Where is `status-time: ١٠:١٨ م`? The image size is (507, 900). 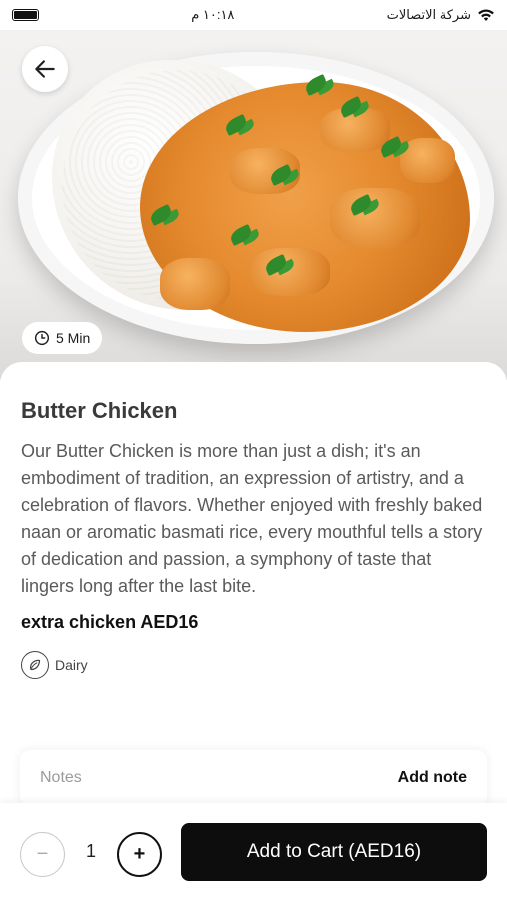
status-time: ١٠:١٨ م is located at coordinates (213, 14).